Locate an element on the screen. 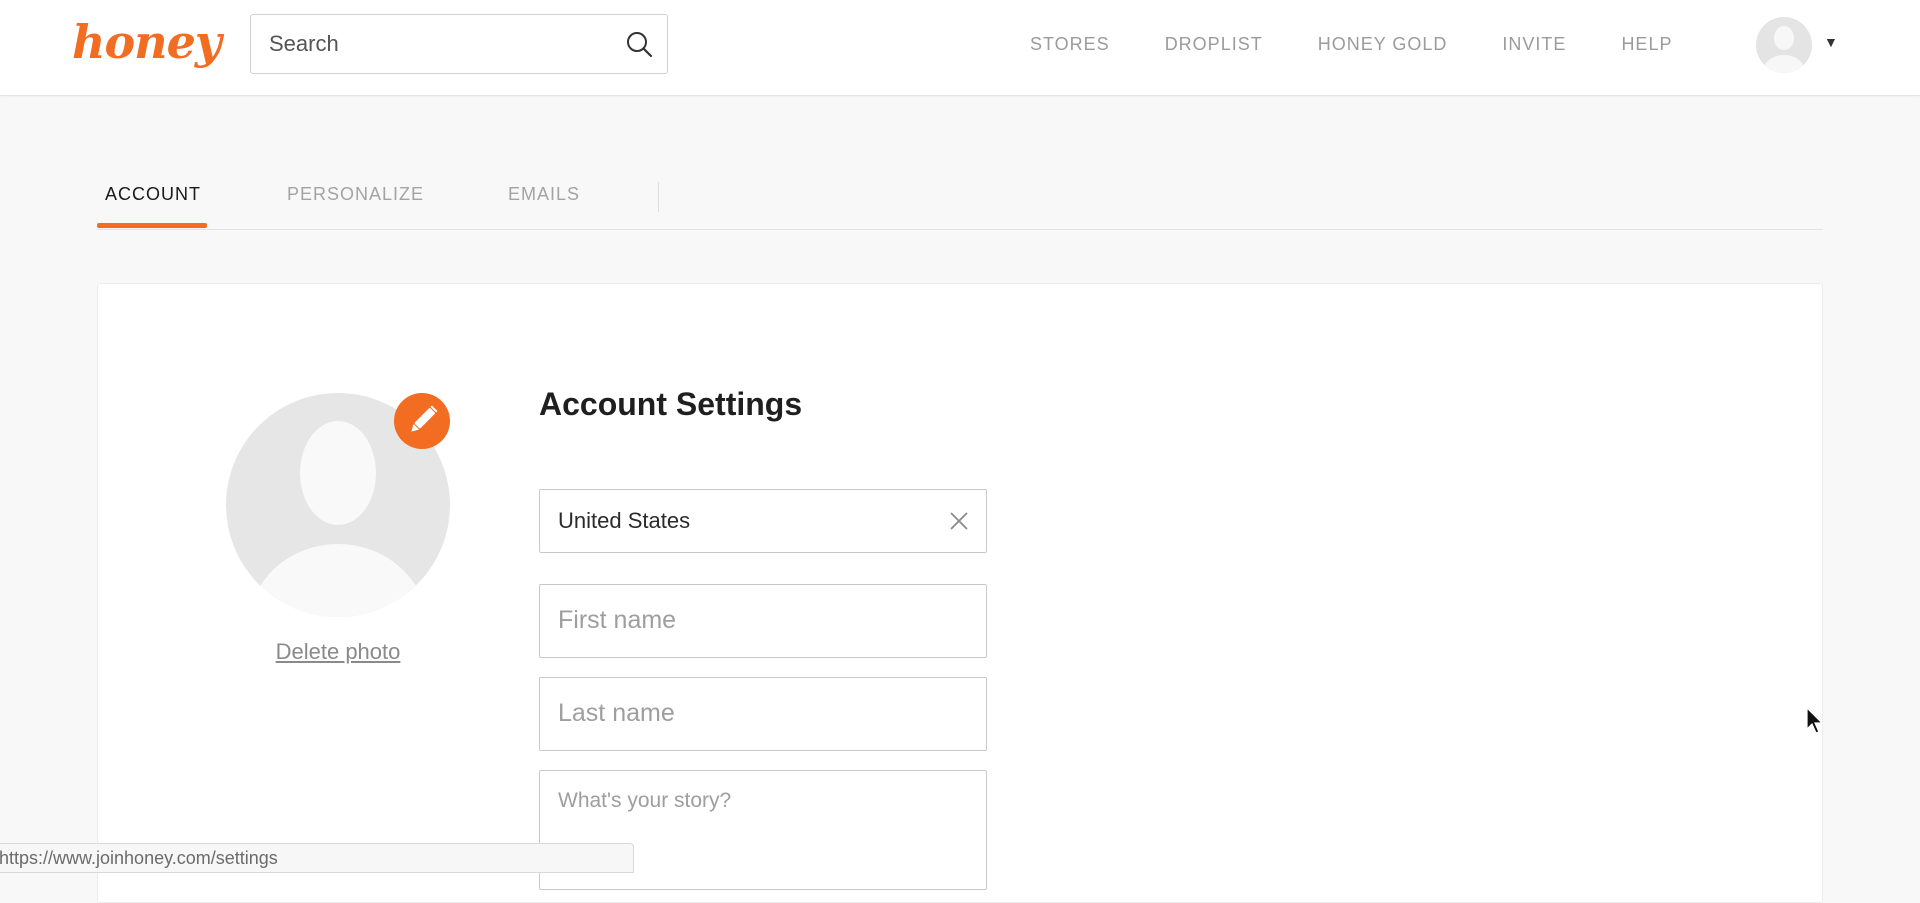 The image size is (1920, 903). page-title: Account Settings is located at coordinates (671, 404).